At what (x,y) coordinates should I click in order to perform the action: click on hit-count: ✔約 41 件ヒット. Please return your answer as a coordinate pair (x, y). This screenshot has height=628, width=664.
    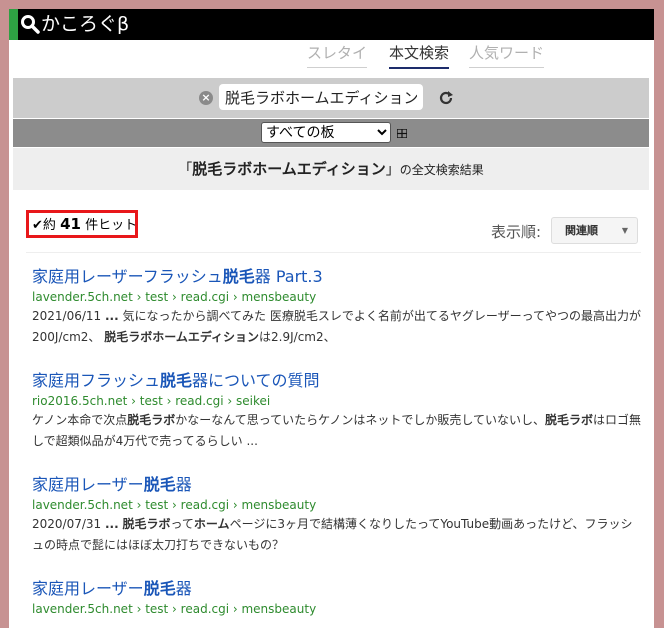
    Looking at the image, I should click on (82, 224).